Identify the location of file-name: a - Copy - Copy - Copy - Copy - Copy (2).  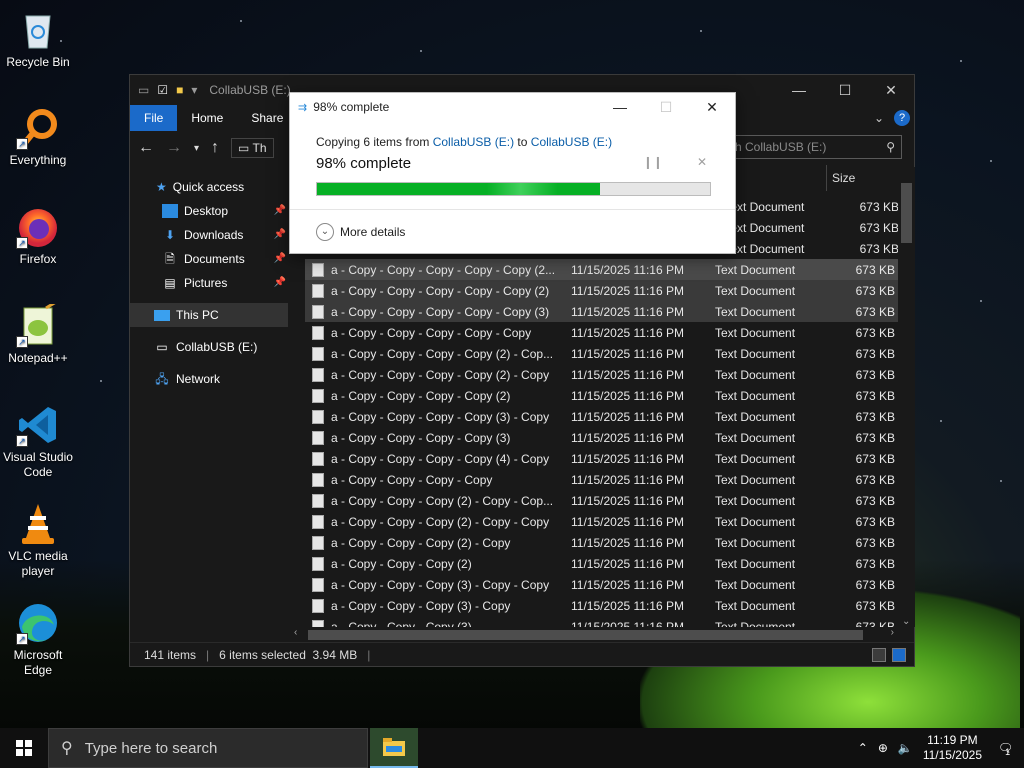
(440, 290).